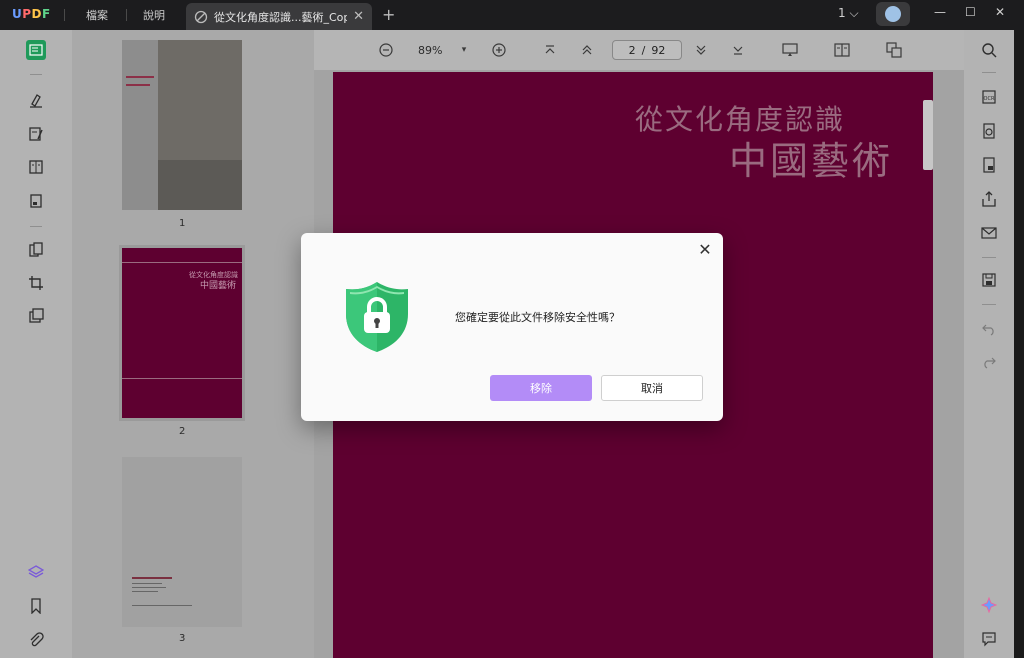 The image size is (1024, 658). I want to click on ocr-icon: OCR, so click(989, 97).